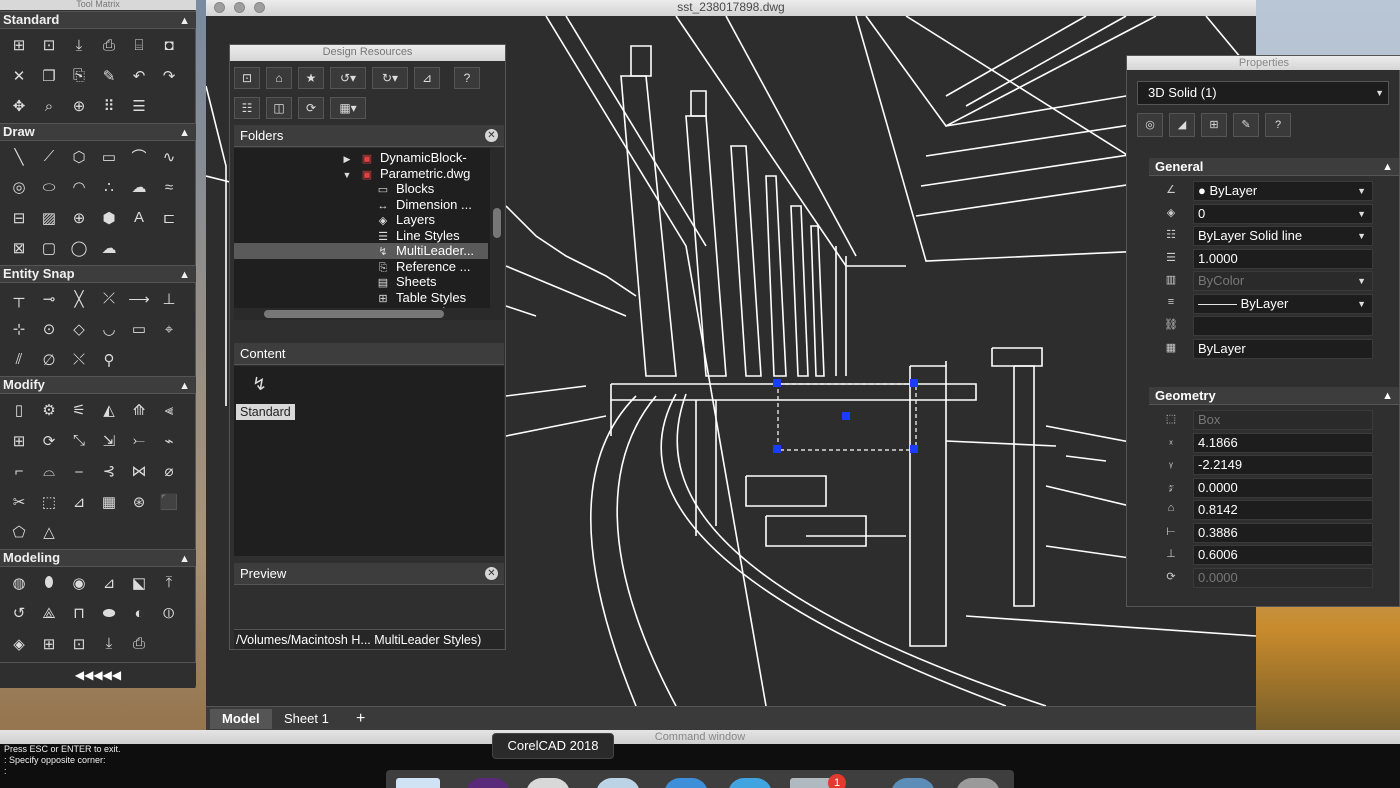 This screenshot has width=1400, height=788. What do you see at coordinates (19, 441) in the screenshot?
I see `rectangular-array-icon: ⊞` at bounding box center [19, 441].